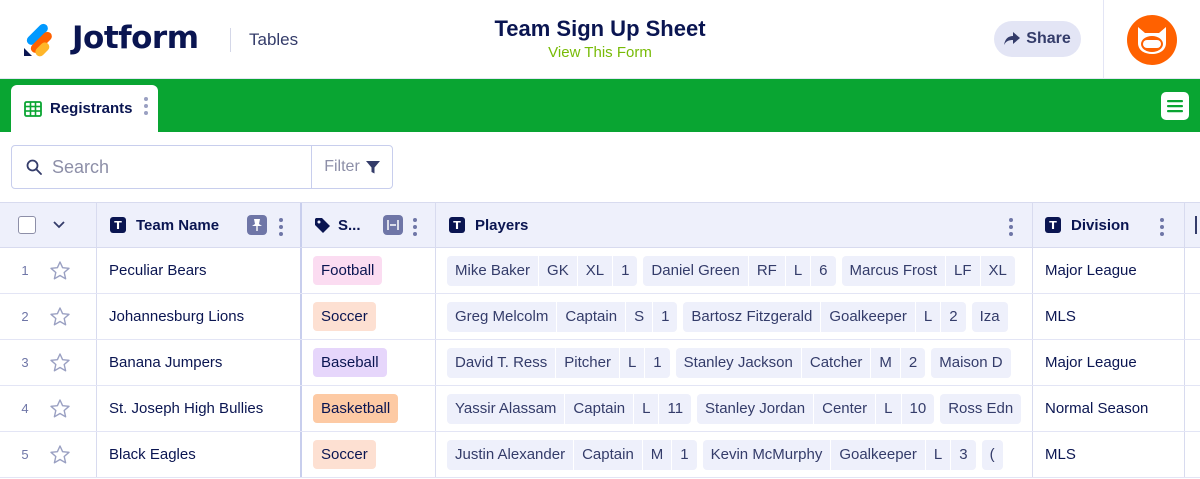 The height and width of the screenshot is (479, 1200). I want to click on player-position: Pitcher, so click(587, 362).